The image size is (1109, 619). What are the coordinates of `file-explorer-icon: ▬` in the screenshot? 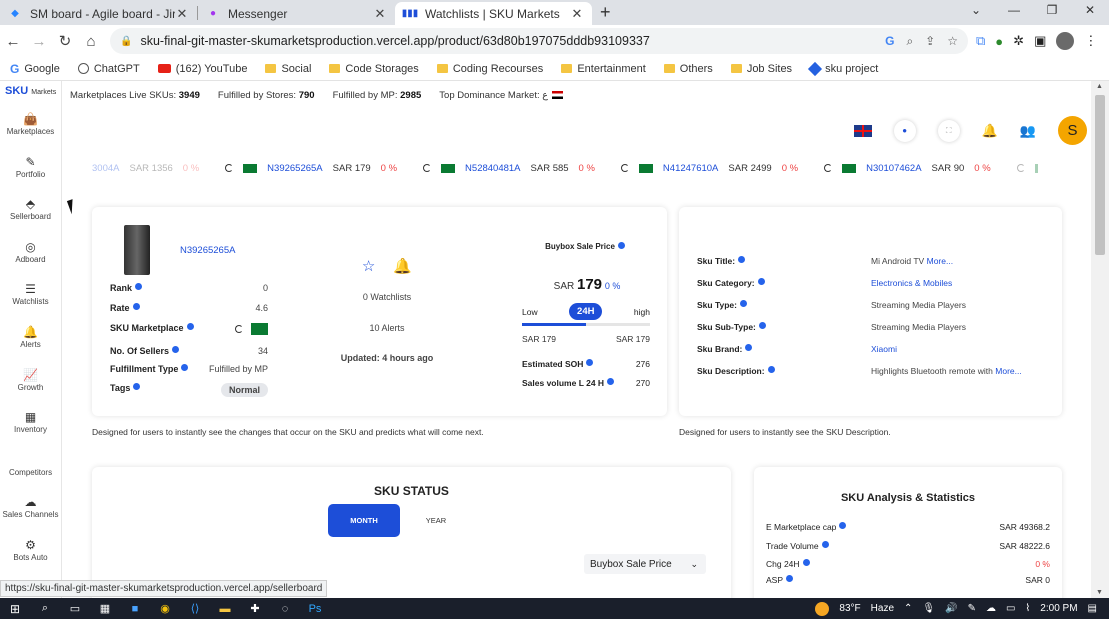 It's located at (225, 609).